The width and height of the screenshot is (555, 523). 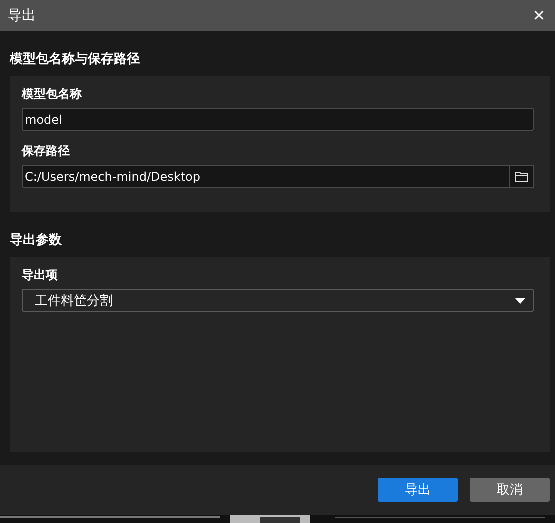 I want to click on window-title: 导出, so click(x=22, y=15).